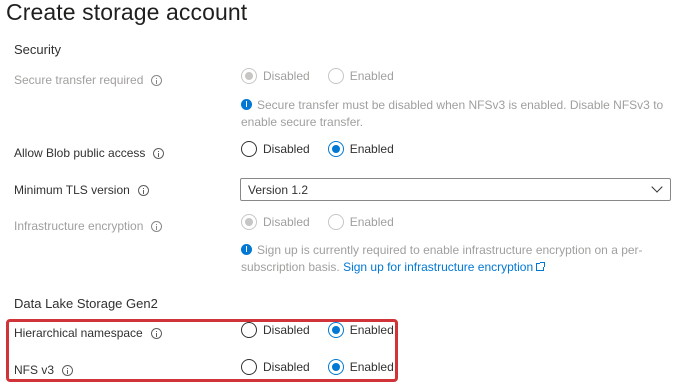 Image resolution: width=684 pixels, height=386 pixels. I want to click on secure-transfer-radio-group: Disabled Enabled, so click(326, 76).